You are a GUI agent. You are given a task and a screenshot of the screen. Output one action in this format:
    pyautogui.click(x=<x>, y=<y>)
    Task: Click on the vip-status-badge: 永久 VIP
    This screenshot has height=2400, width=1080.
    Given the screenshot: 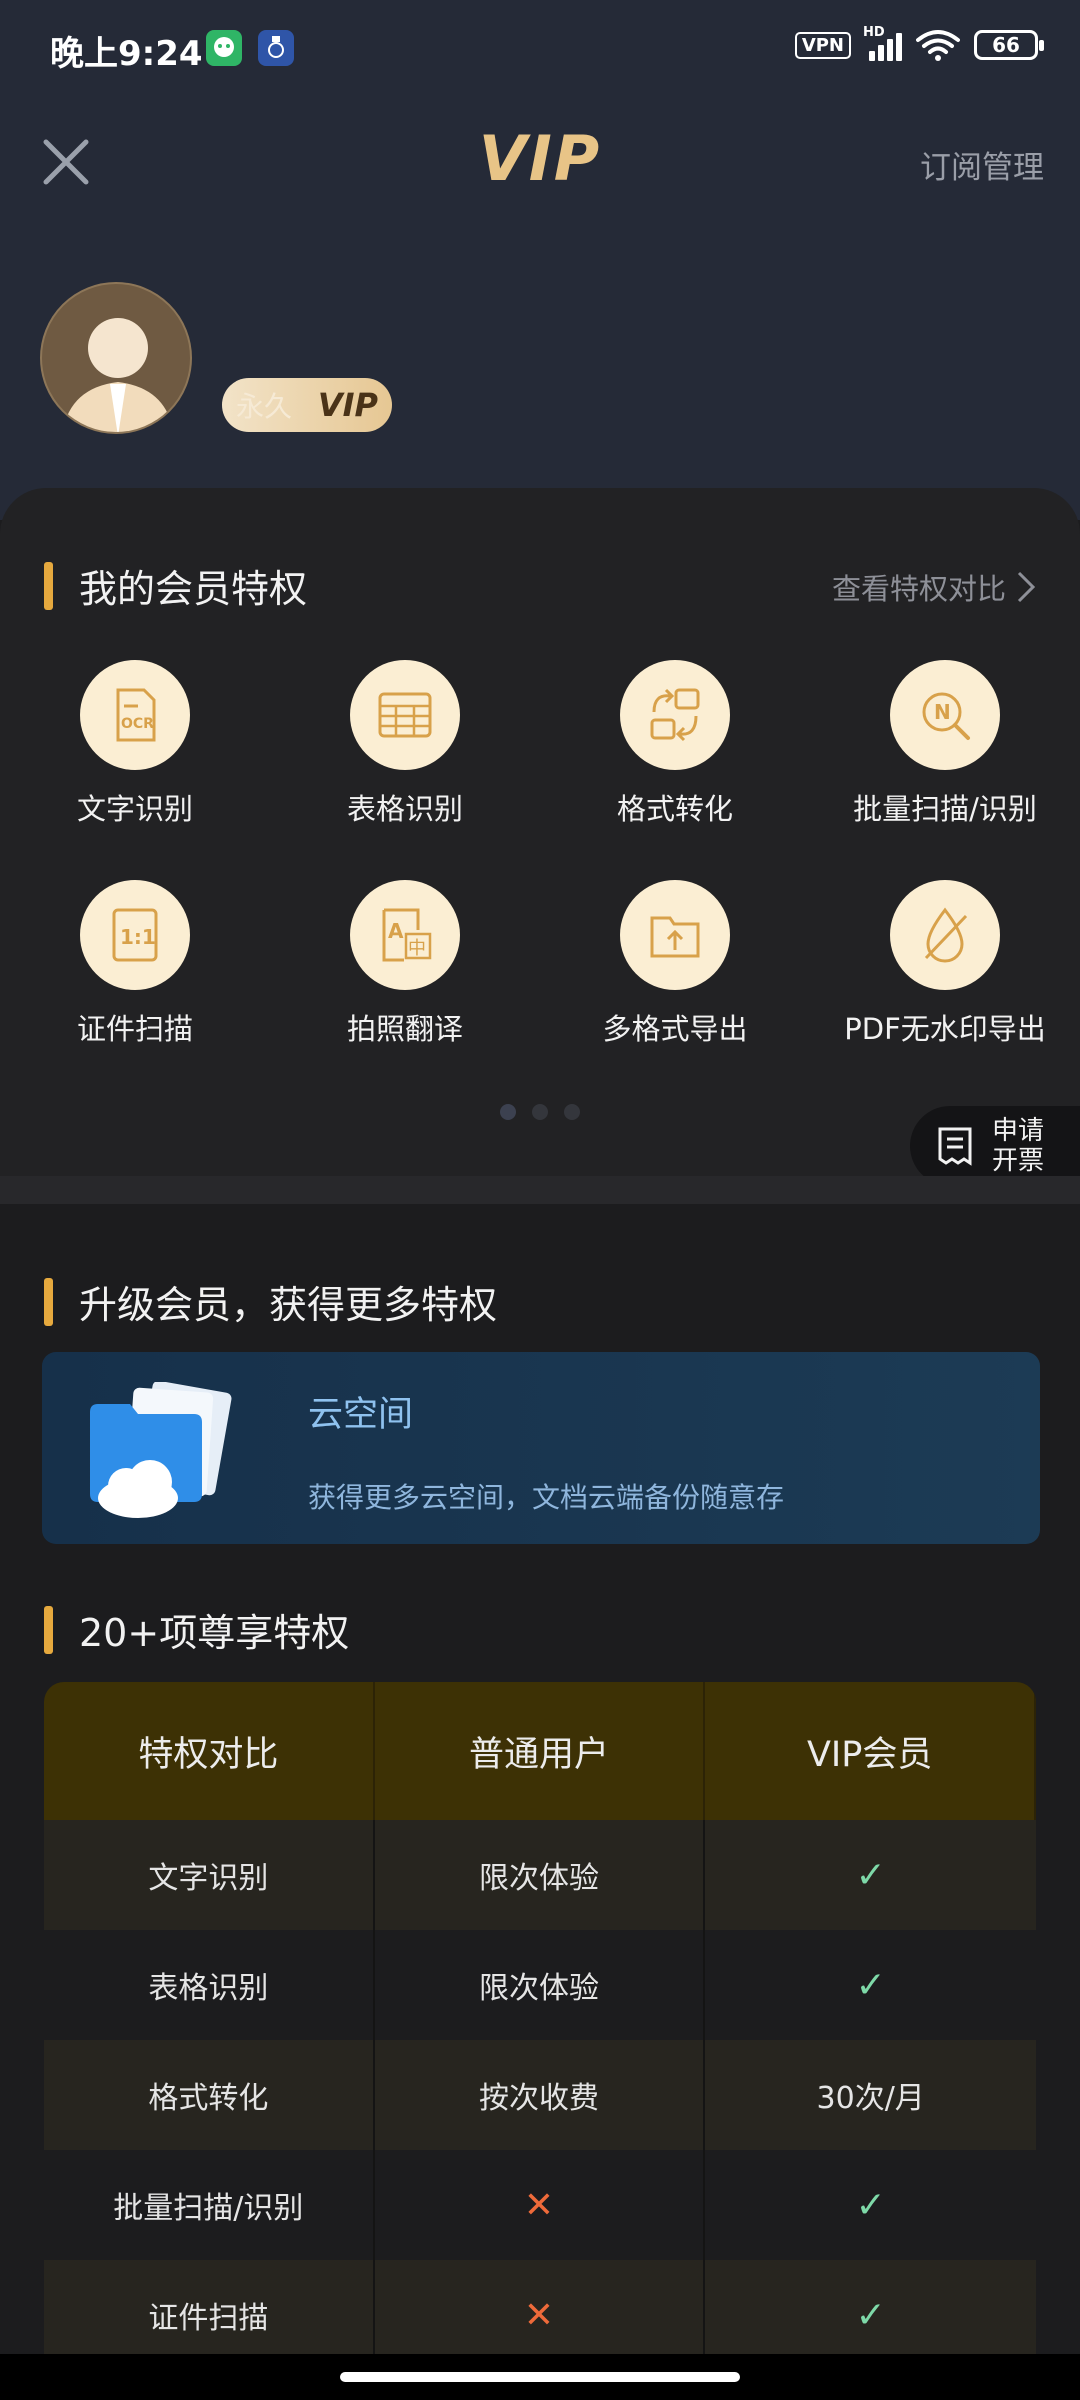 What is the action you would take?
    pyautogui.click(x=307, y=405)
    